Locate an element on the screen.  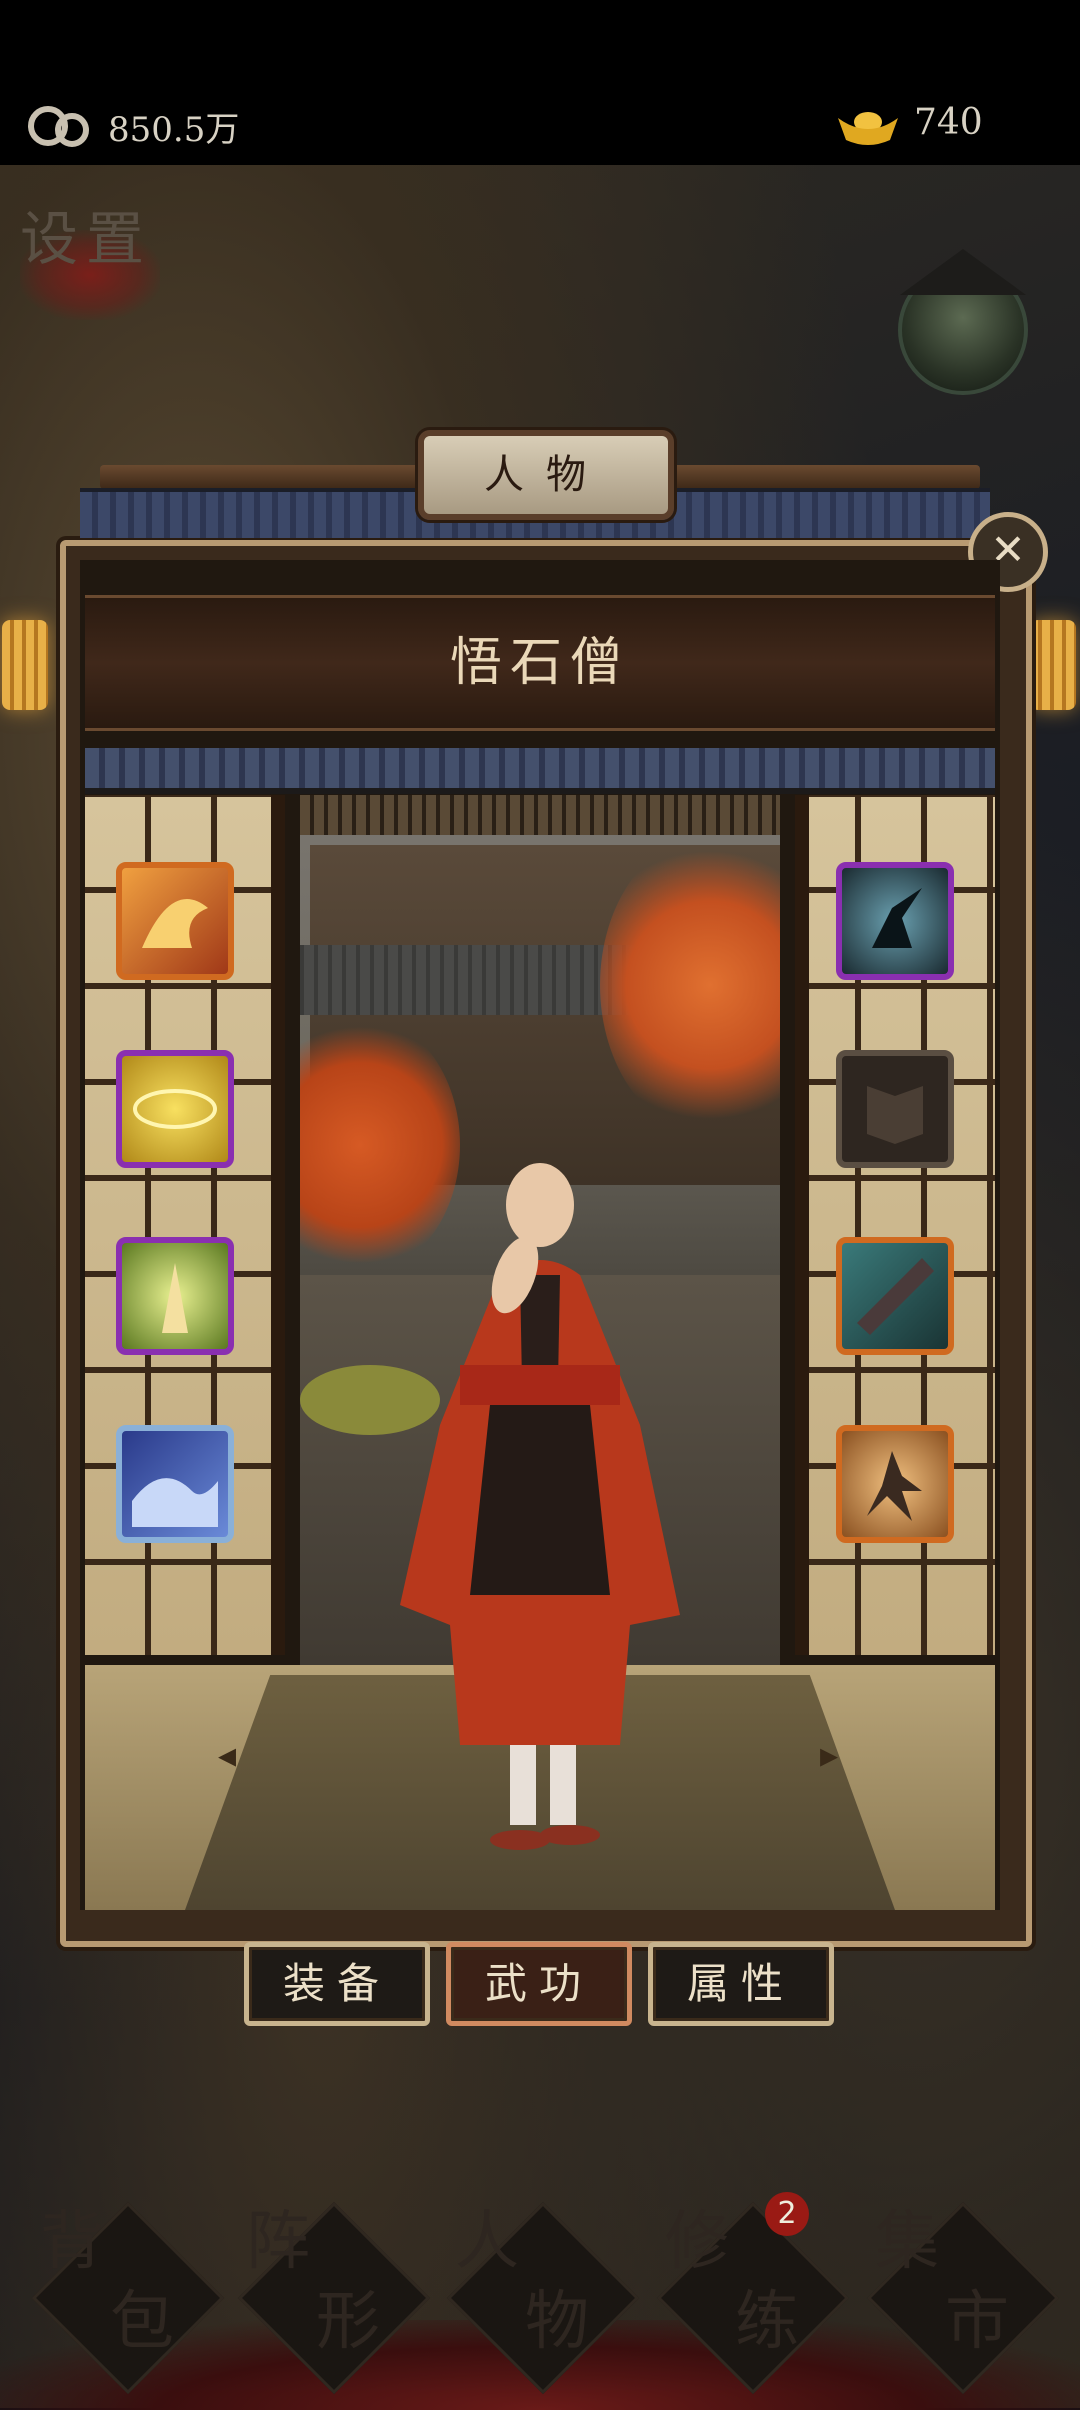
nav-market-label-1: 集 is located at coordinates (907, 2242).